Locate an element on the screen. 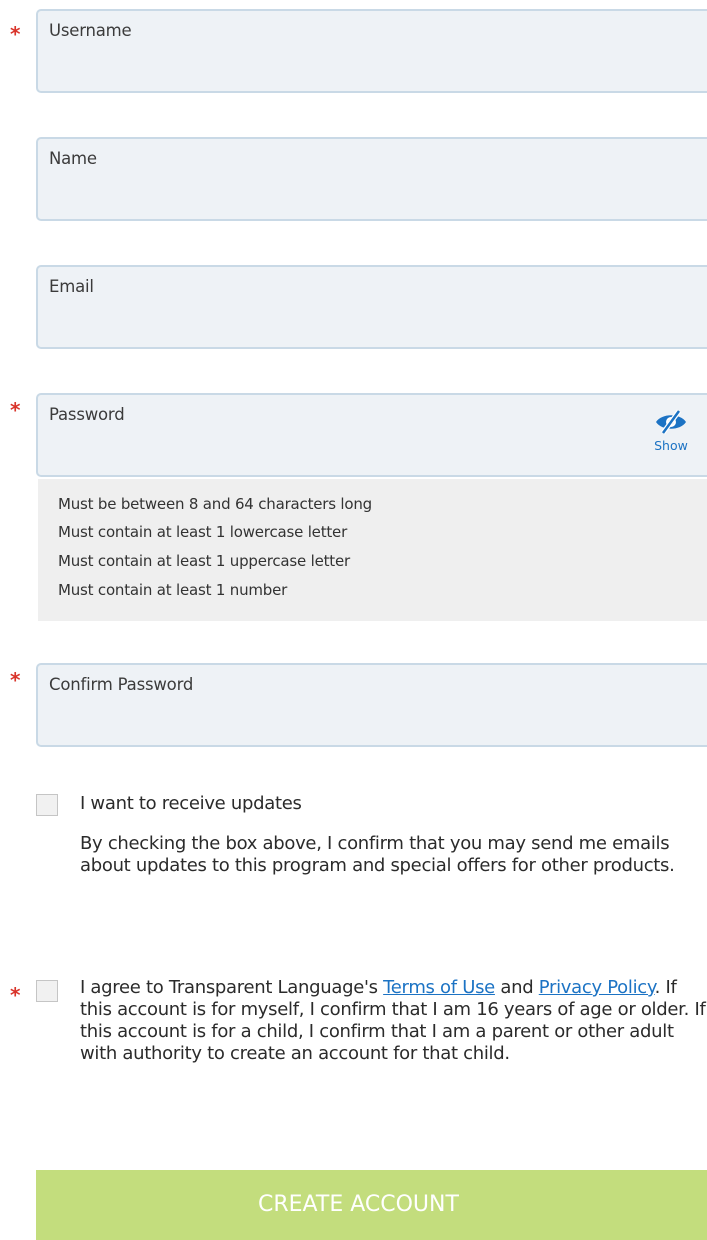 The width and height of the screenshot is (707, 1240). email-label: Email is located at coordinates (71, 286).